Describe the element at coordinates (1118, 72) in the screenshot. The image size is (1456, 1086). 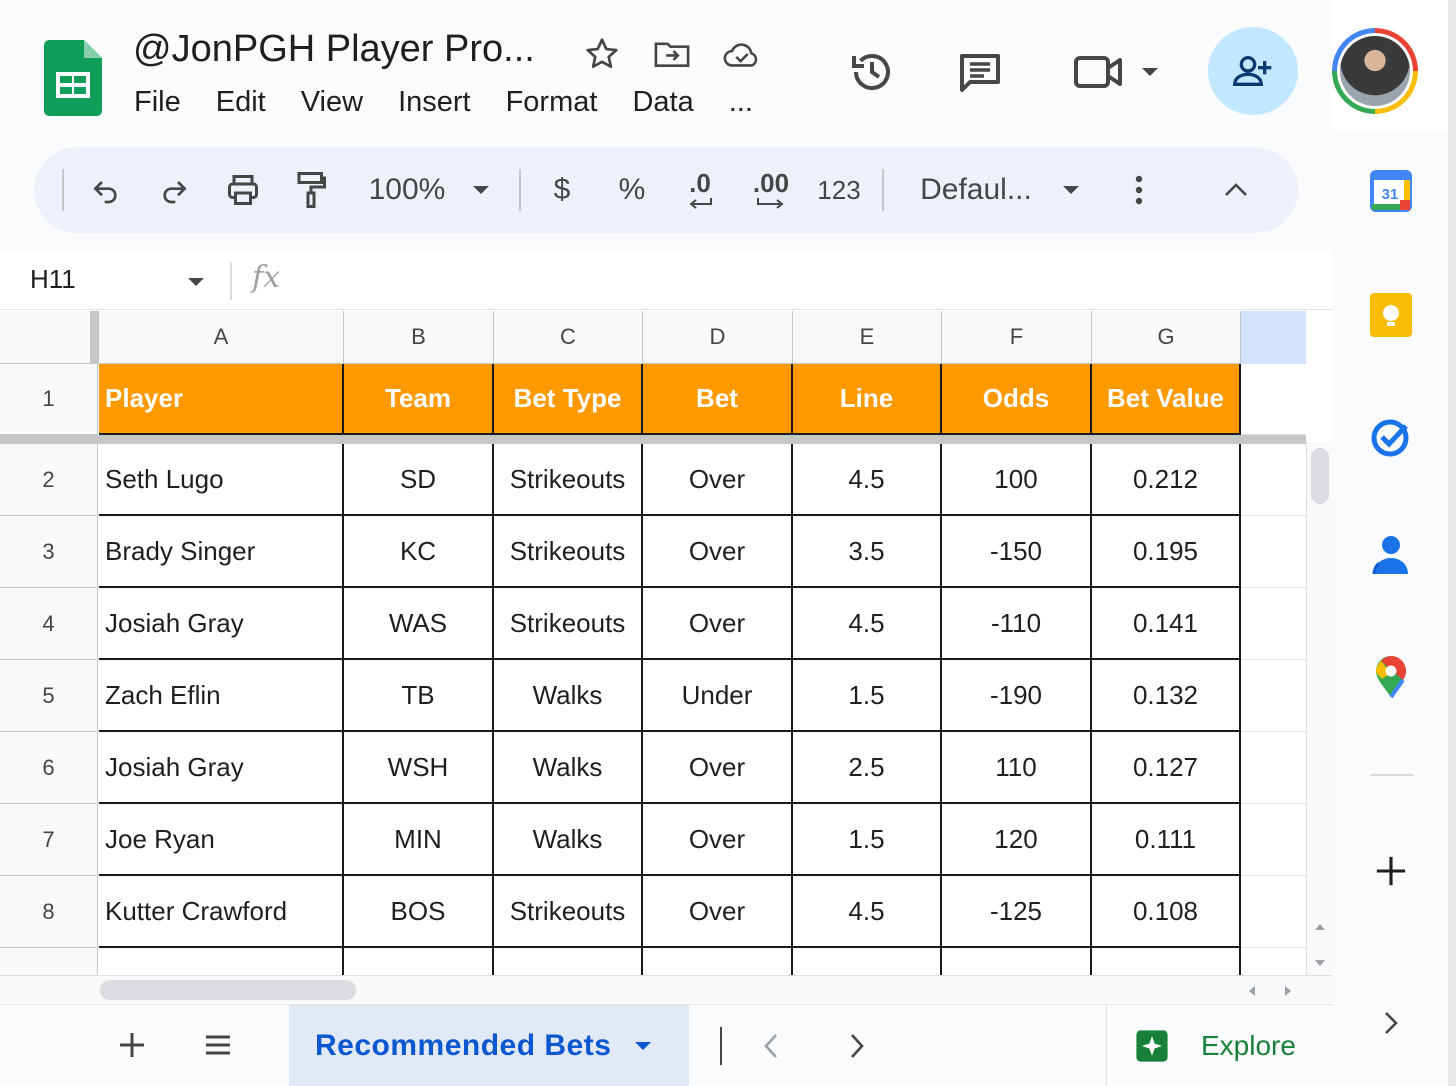
I see `meet-video-icon` at that location.